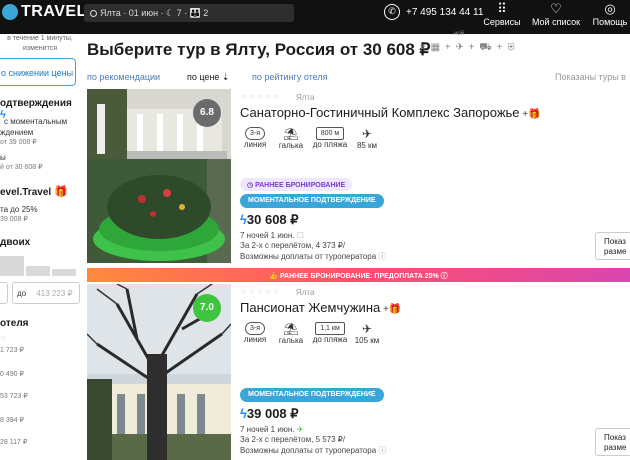  Describe the element at coordinates (15, 242) in the screenshot. I see `price-filter-title: двоих` at that location.